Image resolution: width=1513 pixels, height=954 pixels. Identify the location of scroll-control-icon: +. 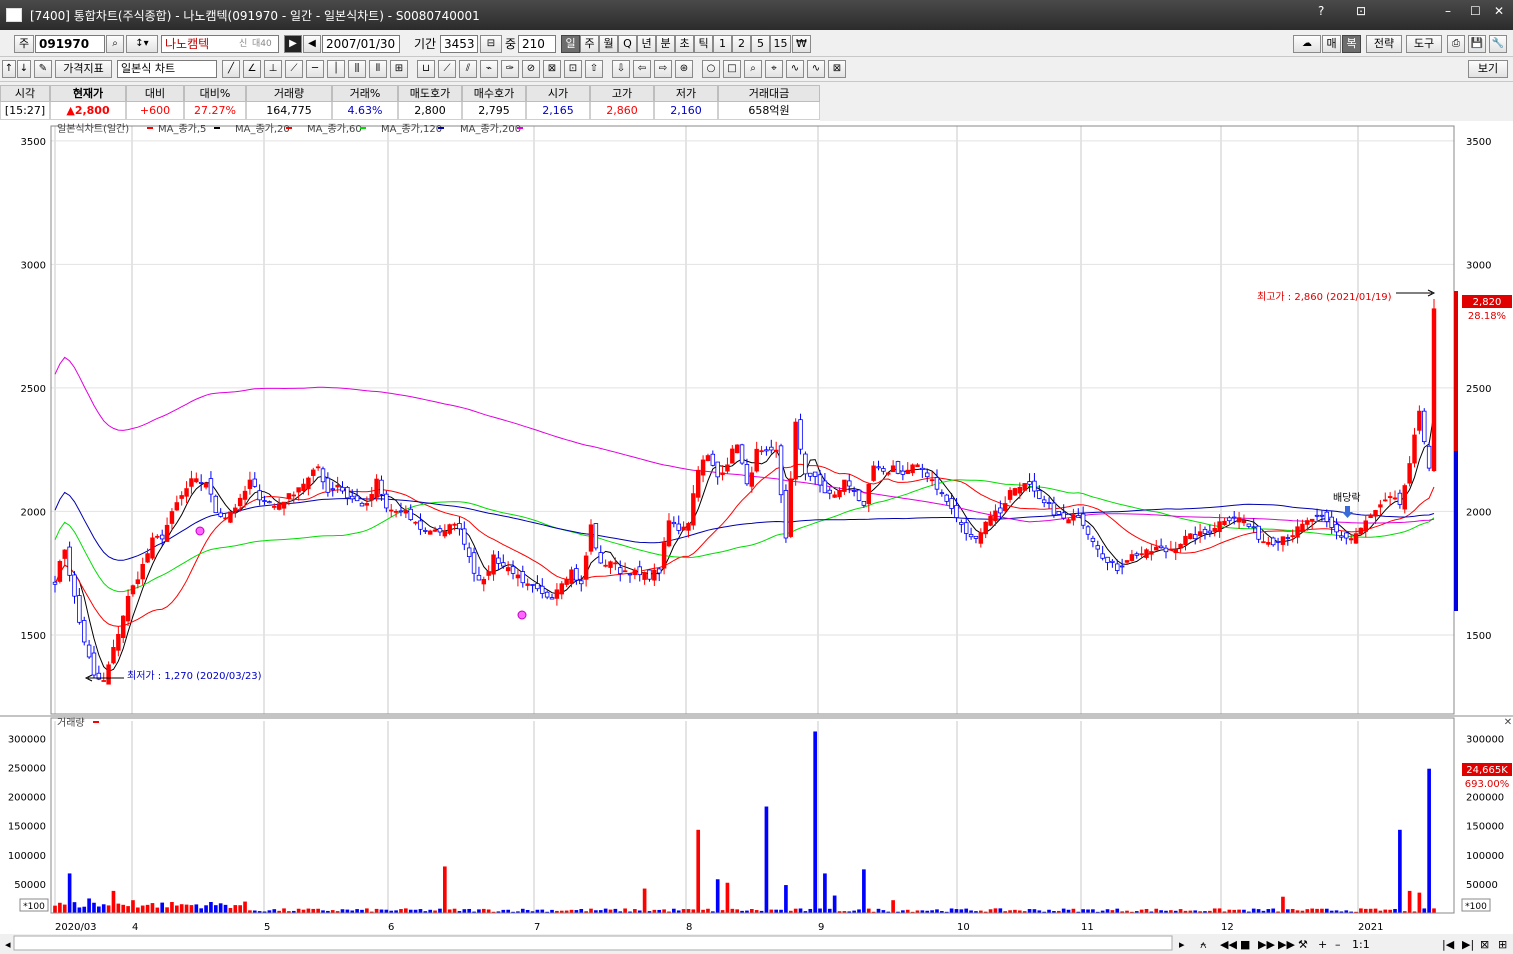
(1322, 944).